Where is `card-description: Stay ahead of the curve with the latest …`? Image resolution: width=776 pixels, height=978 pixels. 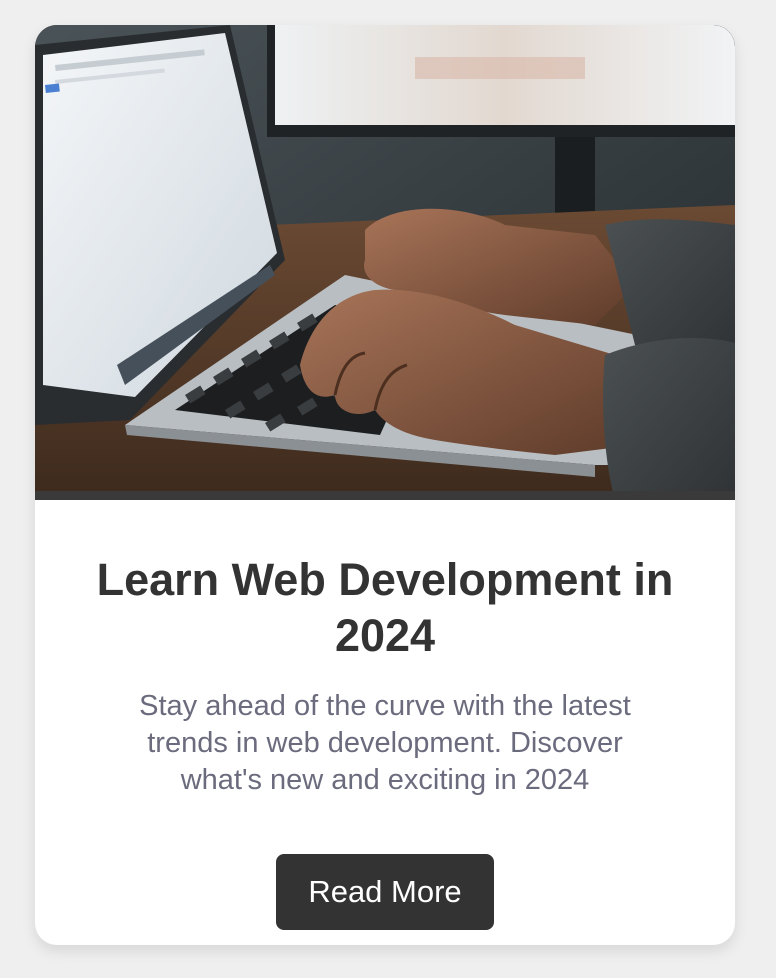 card-description: Stay ahead of the curve with the latest … is located at coordinates (385, 743).